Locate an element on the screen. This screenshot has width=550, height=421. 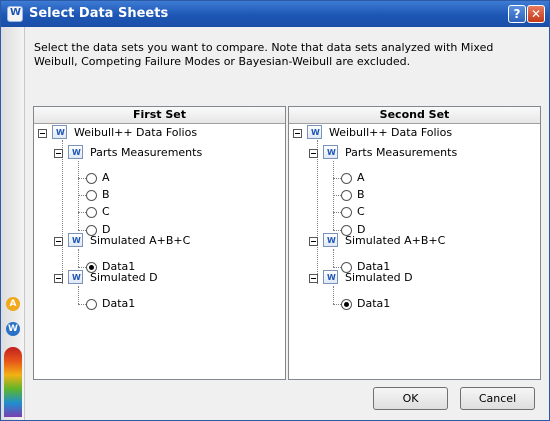
title-bar: Select Data Sheets ? ✕ is located at coordinates (275, 14).